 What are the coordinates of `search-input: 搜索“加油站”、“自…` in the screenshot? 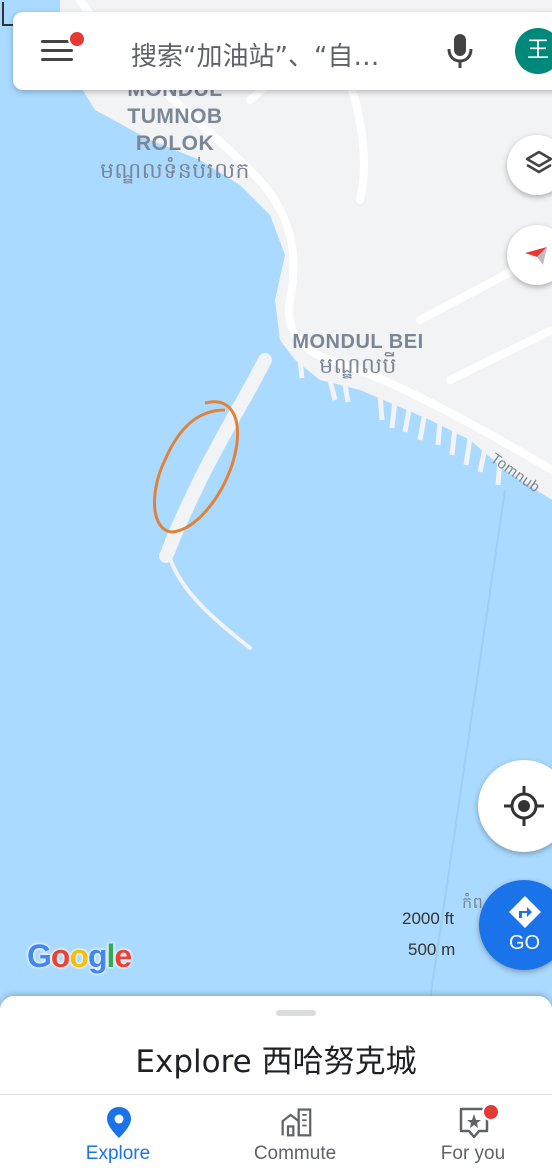 It's located at (255, 54).